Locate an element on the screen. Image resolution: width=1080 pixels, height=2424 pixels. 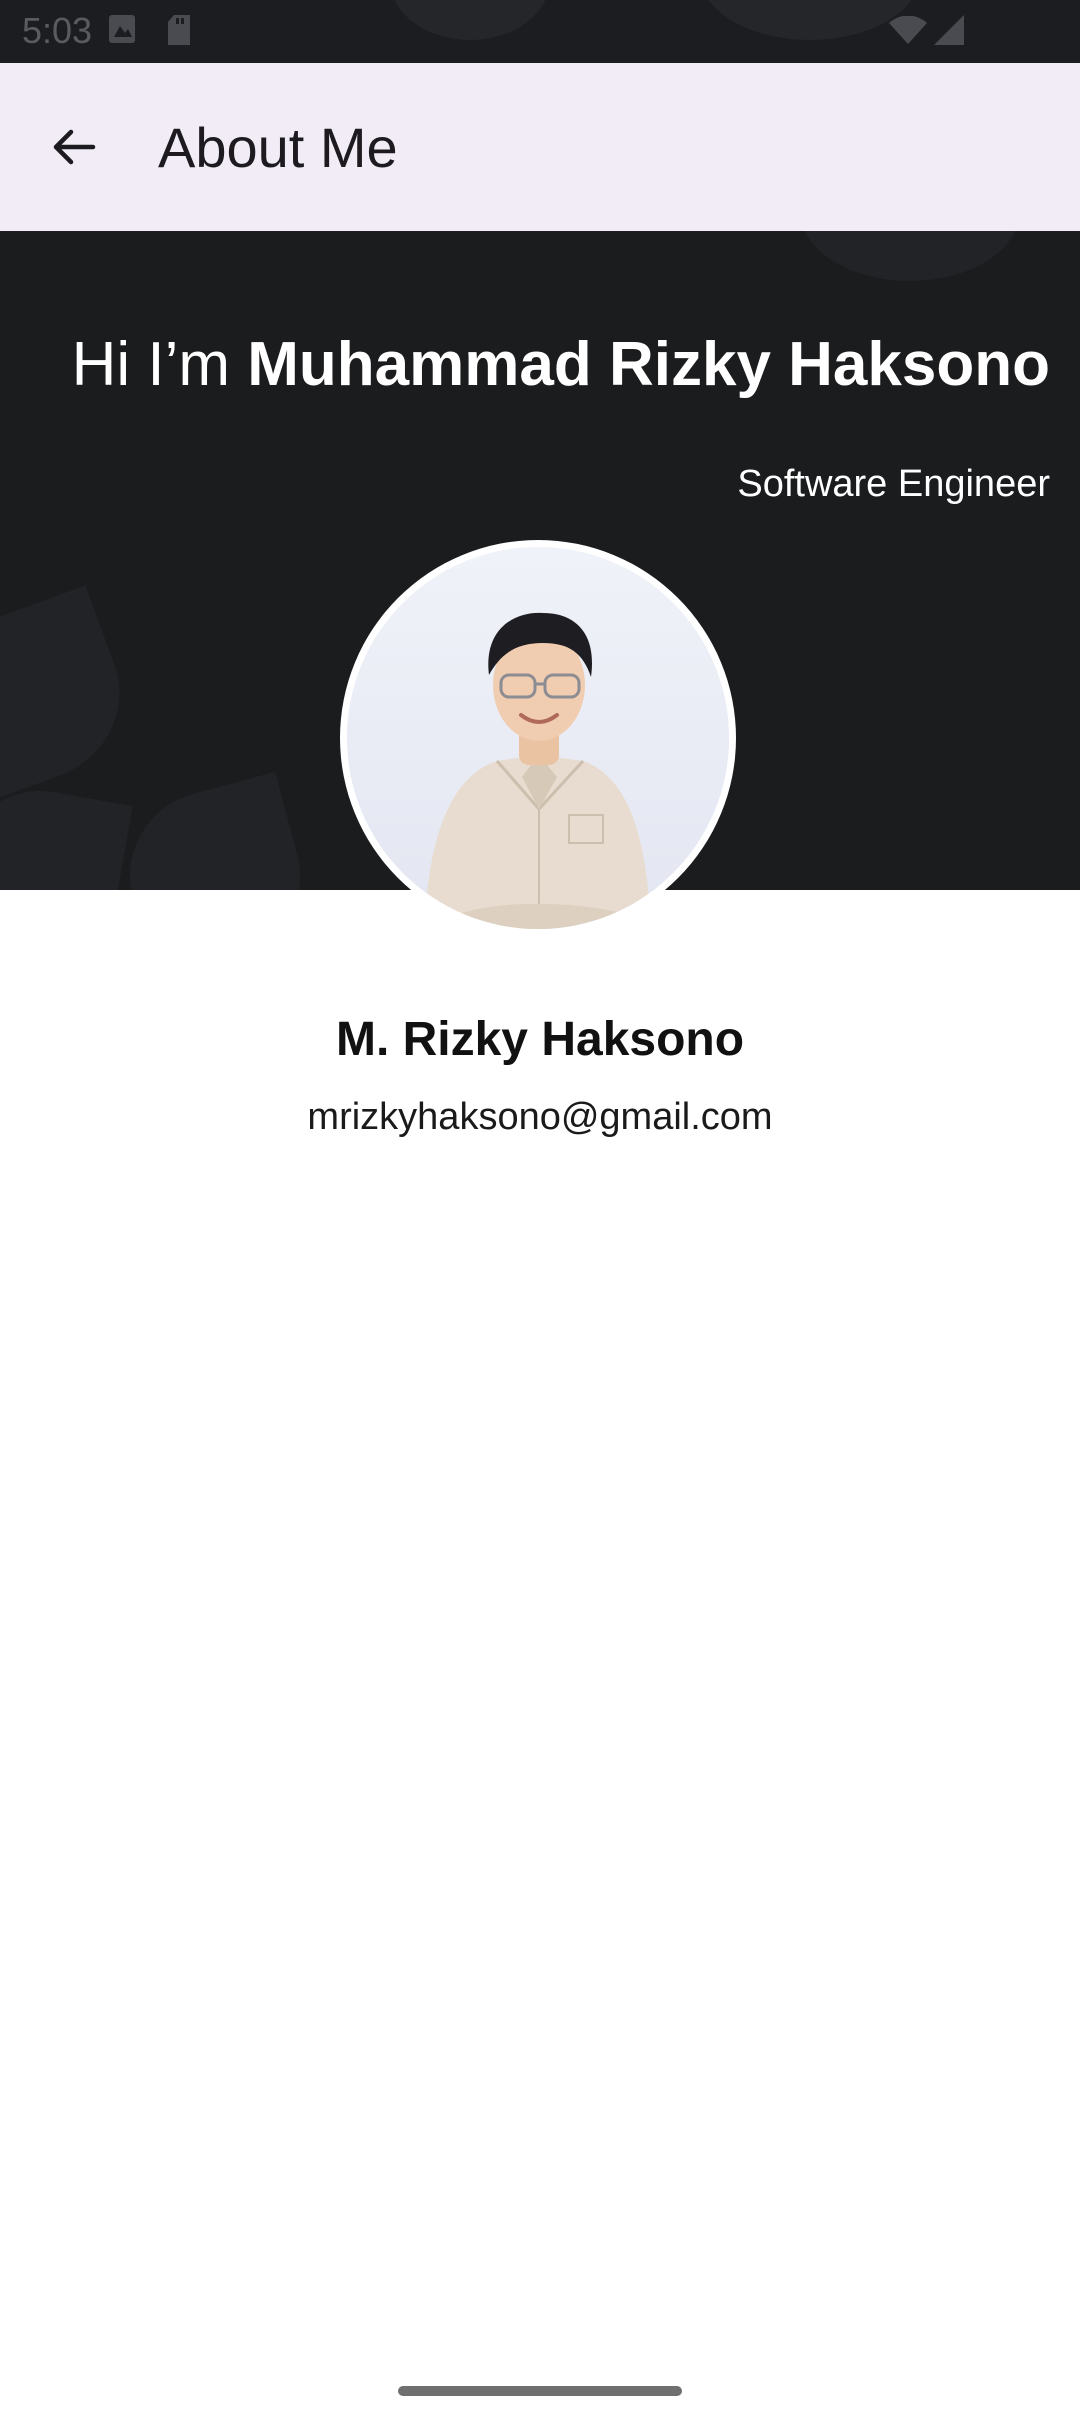
wifi-icon is located at coordinates (908, 33).